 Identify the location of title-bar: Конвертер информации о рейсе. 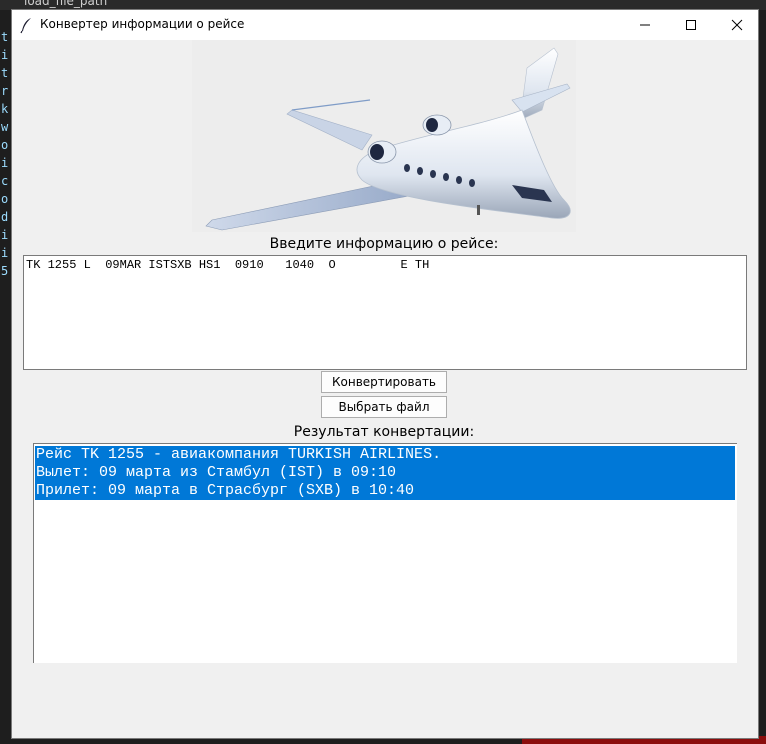
(385, 25).